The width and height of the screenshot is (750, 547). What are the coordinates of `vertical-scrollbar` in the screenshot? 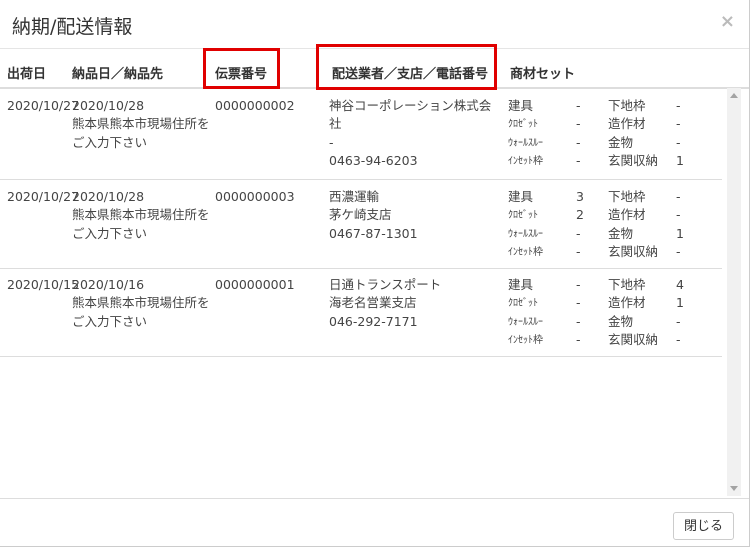 It's located at (734, 292).